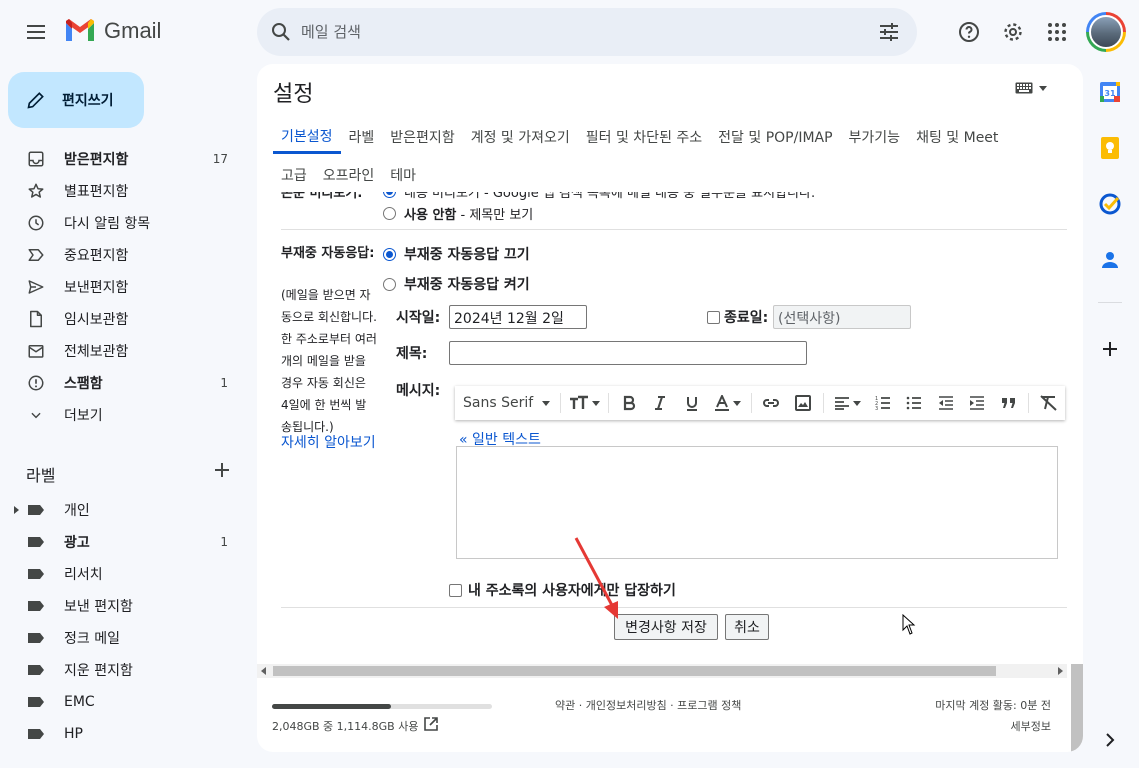 This screenshot has height=768, width=1139. Describe the element at coordinates (128, 351) in the screenshot. I see `sidebar-item-all-mail: 전체보관함` at that location.